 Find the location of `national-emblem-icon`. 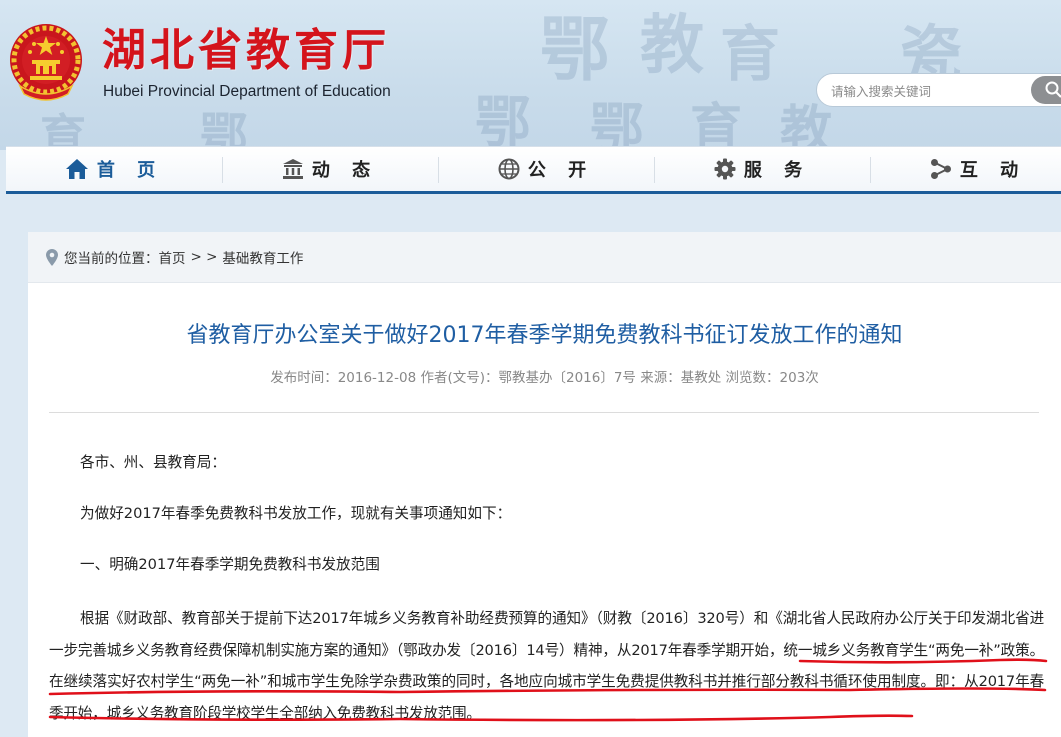

national-emblem-icon is located at coordinates (46, 62).